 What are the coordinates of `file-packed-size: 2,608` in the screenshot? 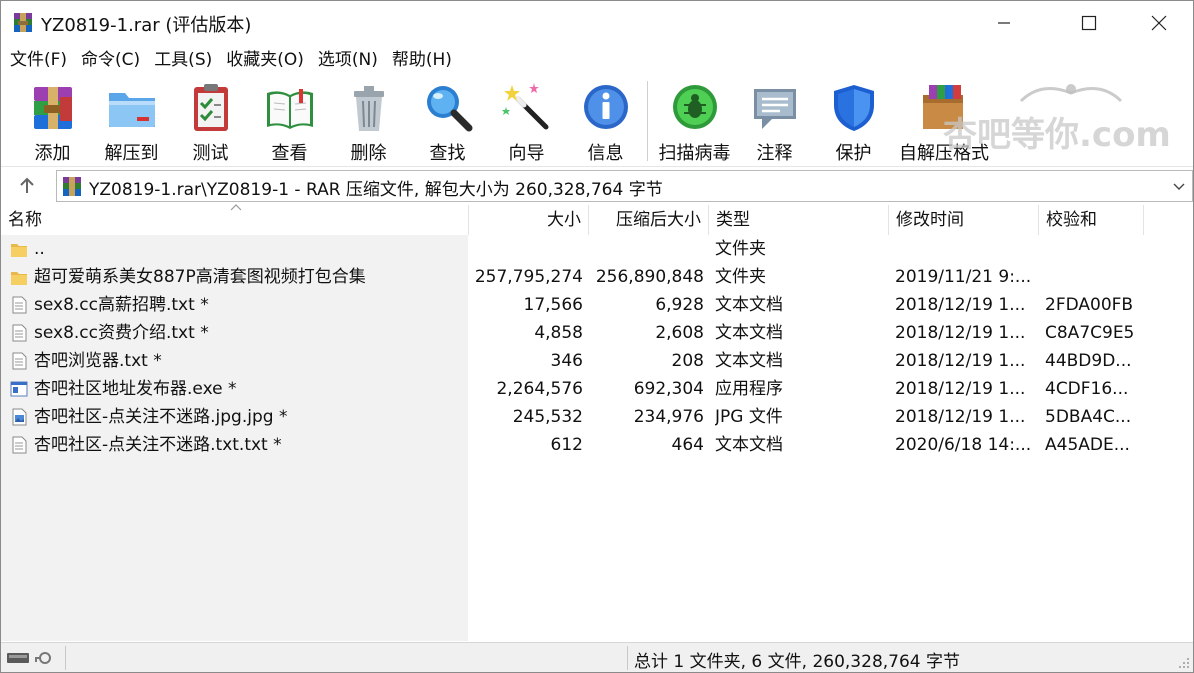 It's located at (679, 333).